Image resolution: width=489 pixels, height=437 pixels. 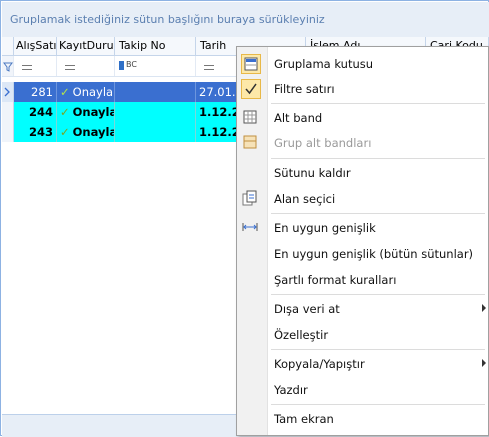 I want to click on menu-item-group-footers: Grup alt bandları, so click(x=362, y=143).